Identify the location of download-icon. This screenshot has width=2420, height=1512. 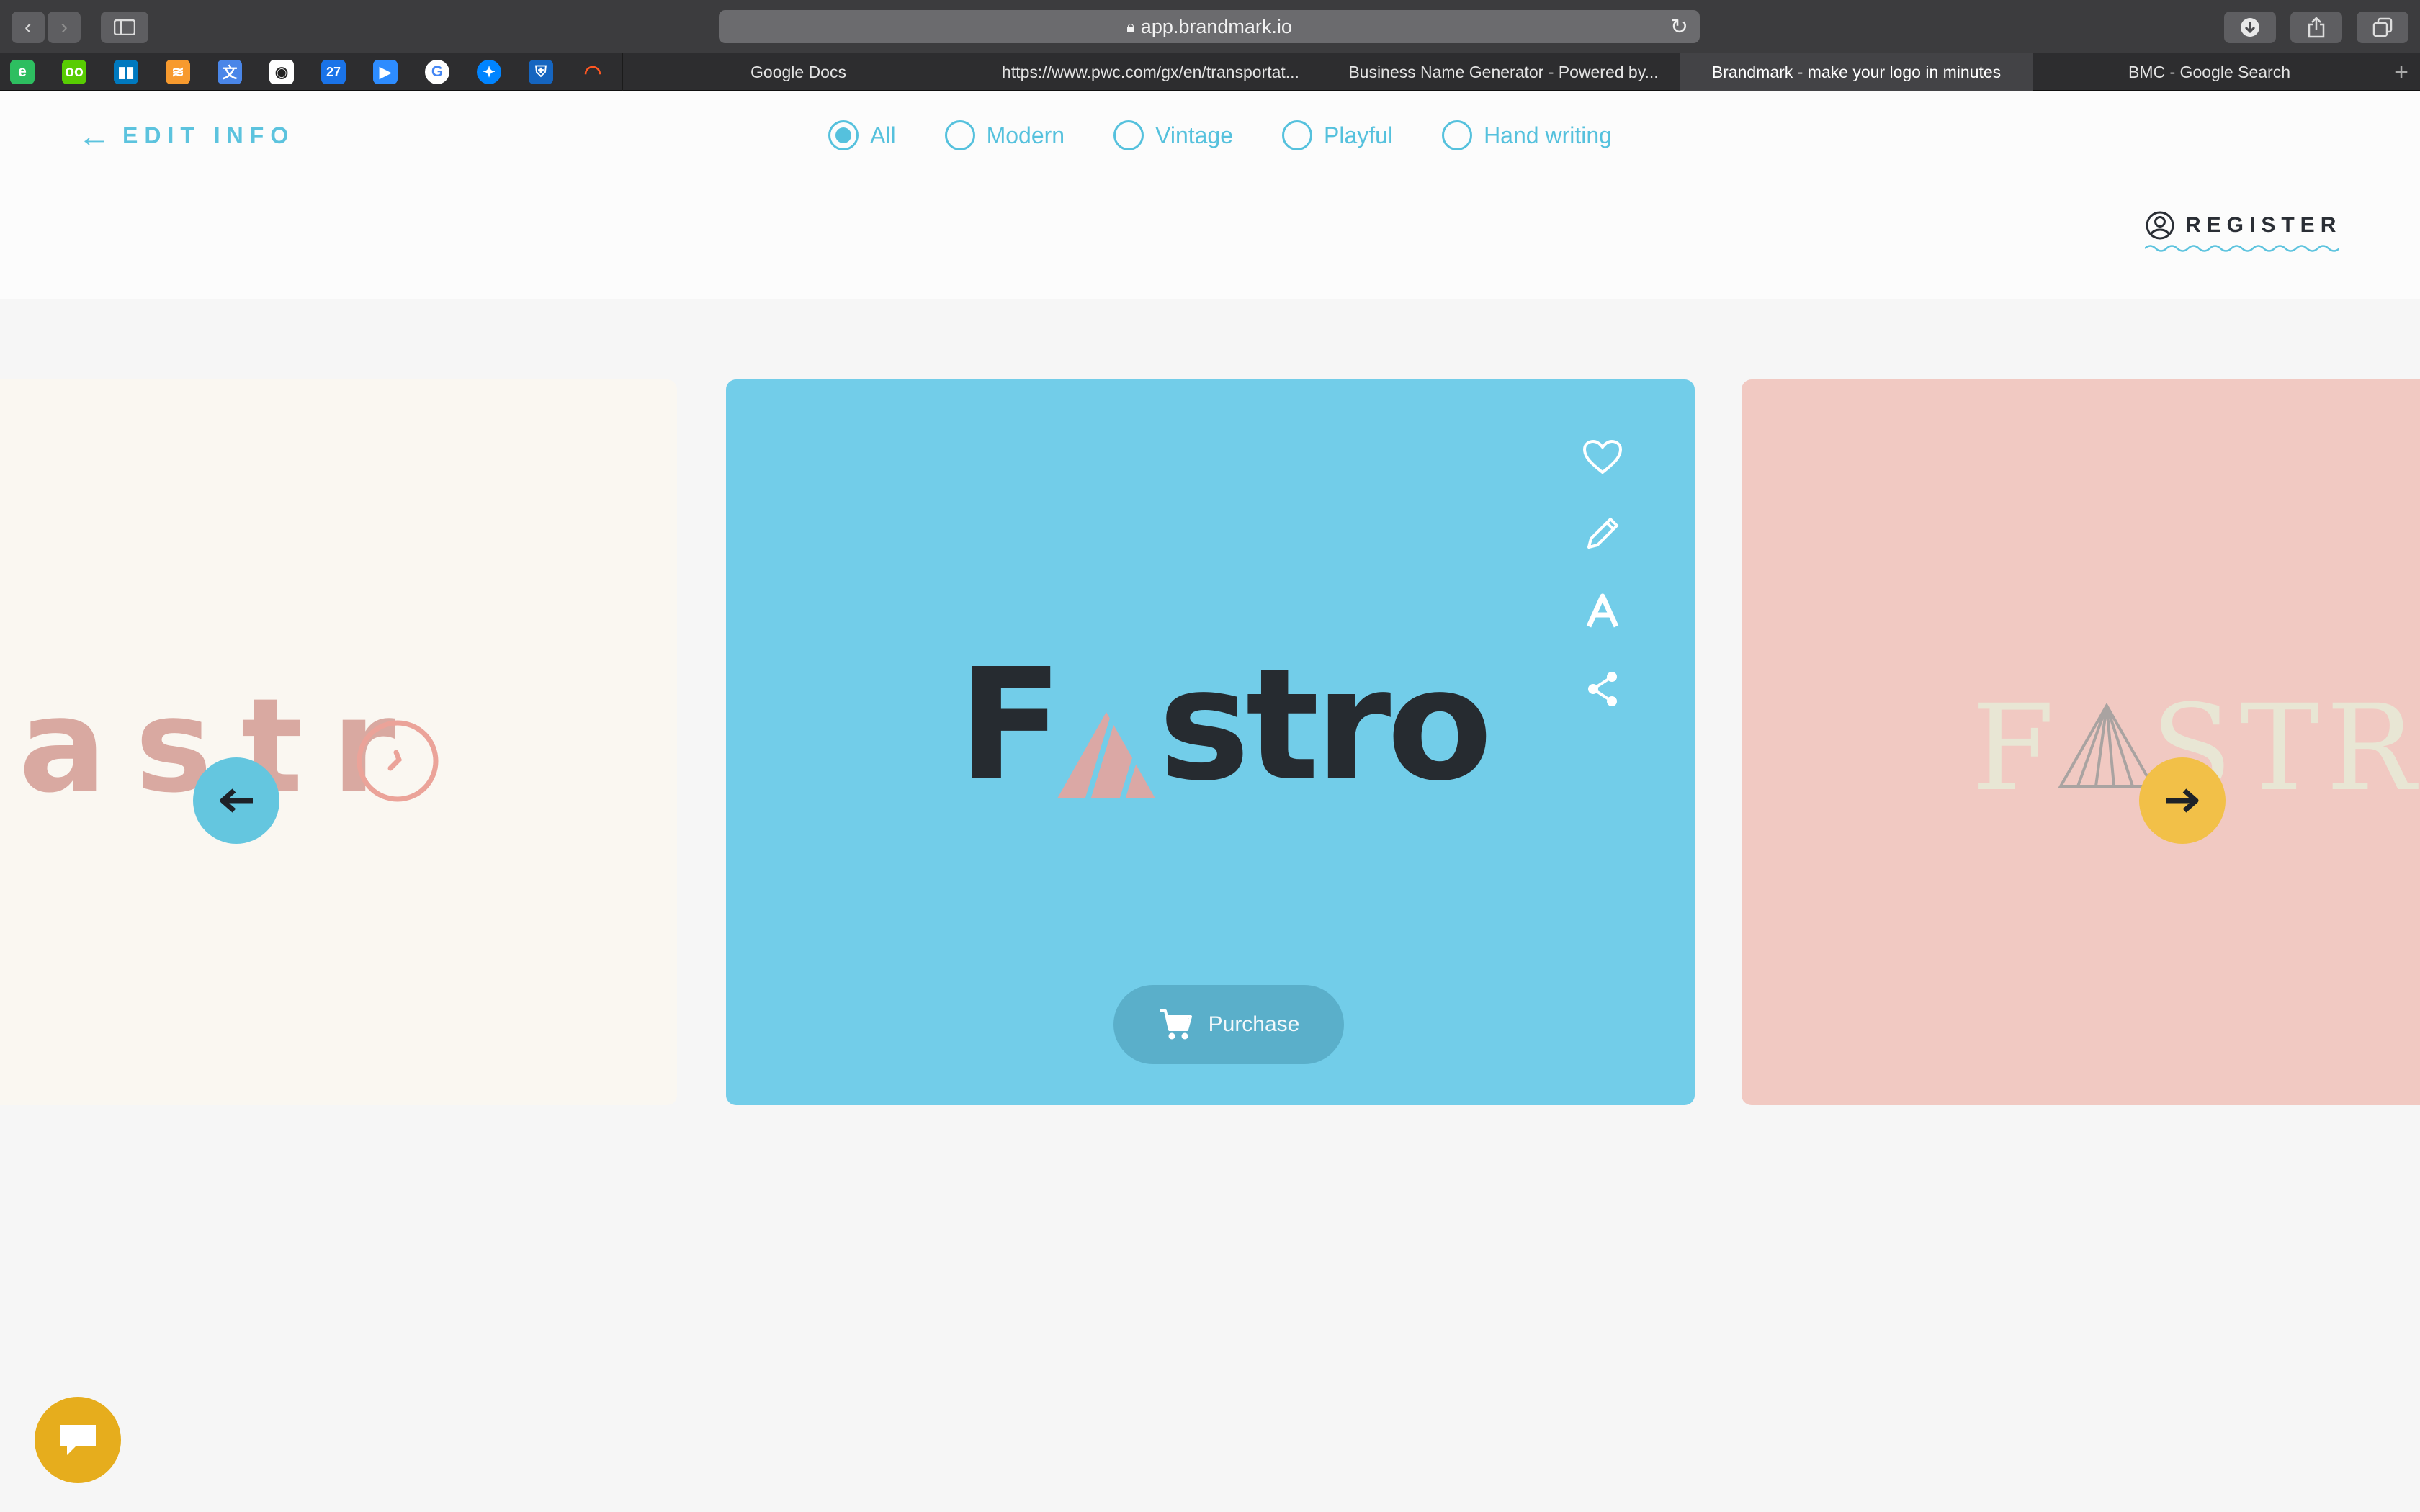
(2250, 27).